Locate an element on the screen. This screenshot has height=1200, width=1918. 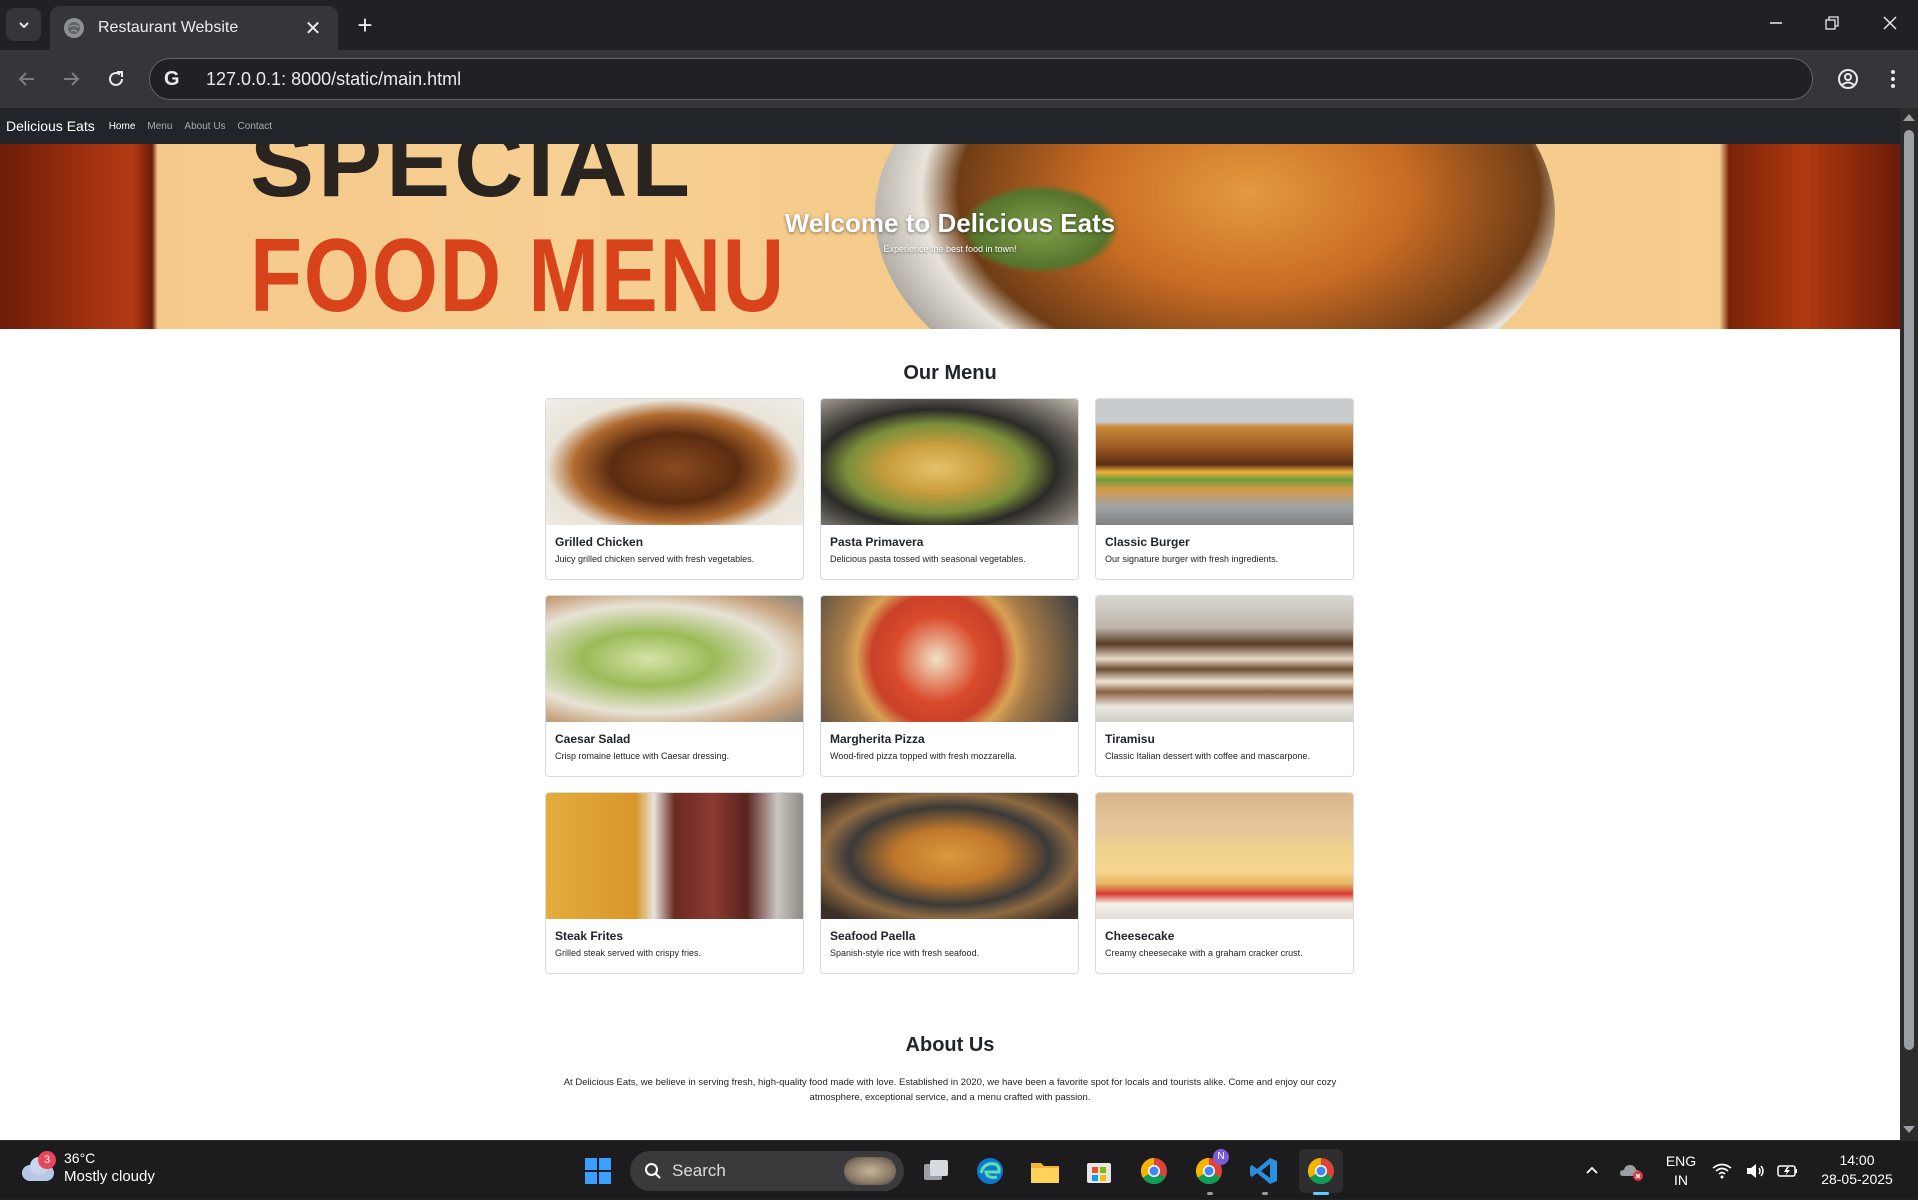
vscode-icon is located at coordinates (1263, 1171).